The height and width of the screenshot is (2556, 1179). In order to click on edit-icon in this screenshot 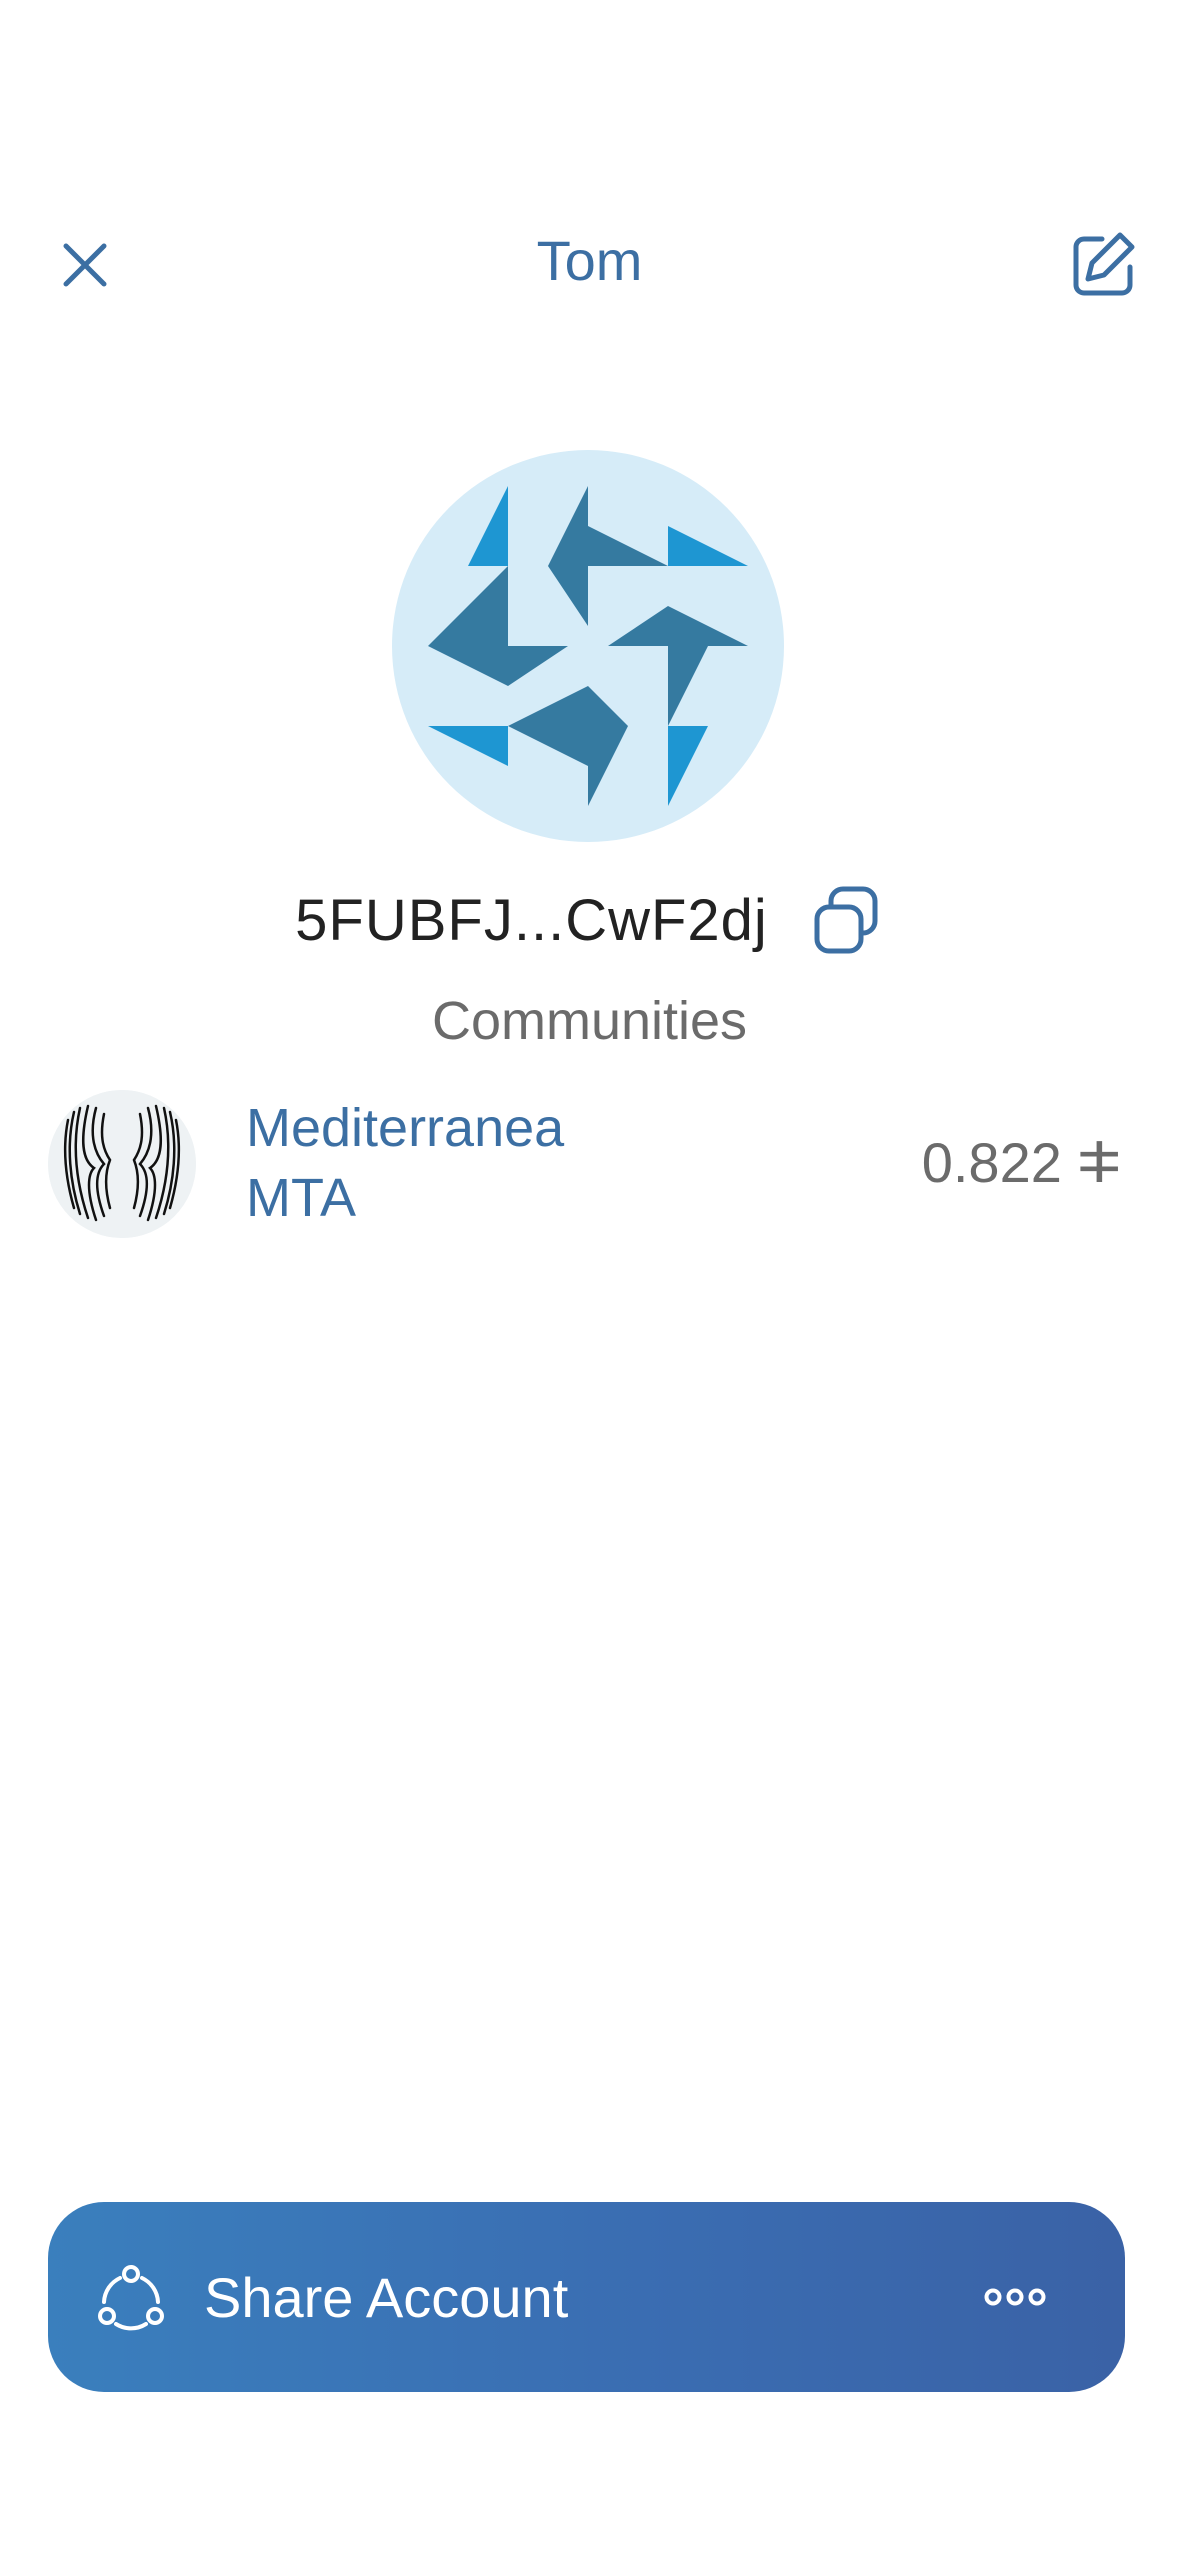, I will do `click(1104, 264)`.